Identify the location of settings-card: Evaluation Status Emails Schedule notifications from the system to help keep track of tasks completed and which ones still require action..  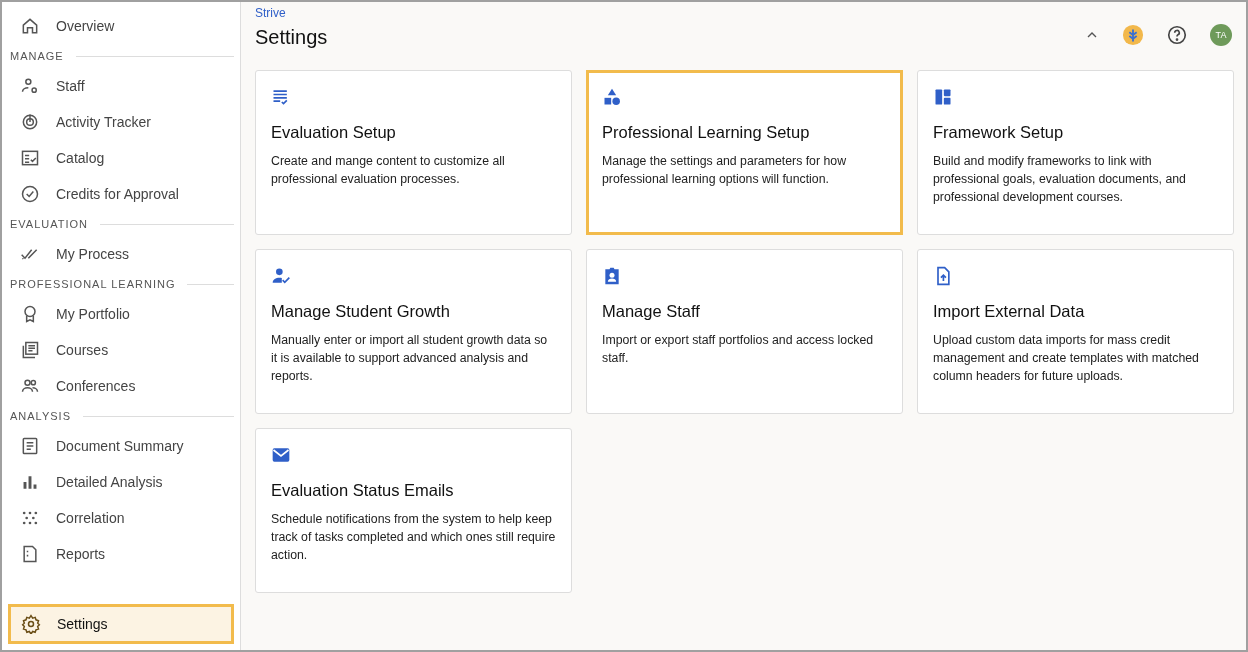
(413, 510).